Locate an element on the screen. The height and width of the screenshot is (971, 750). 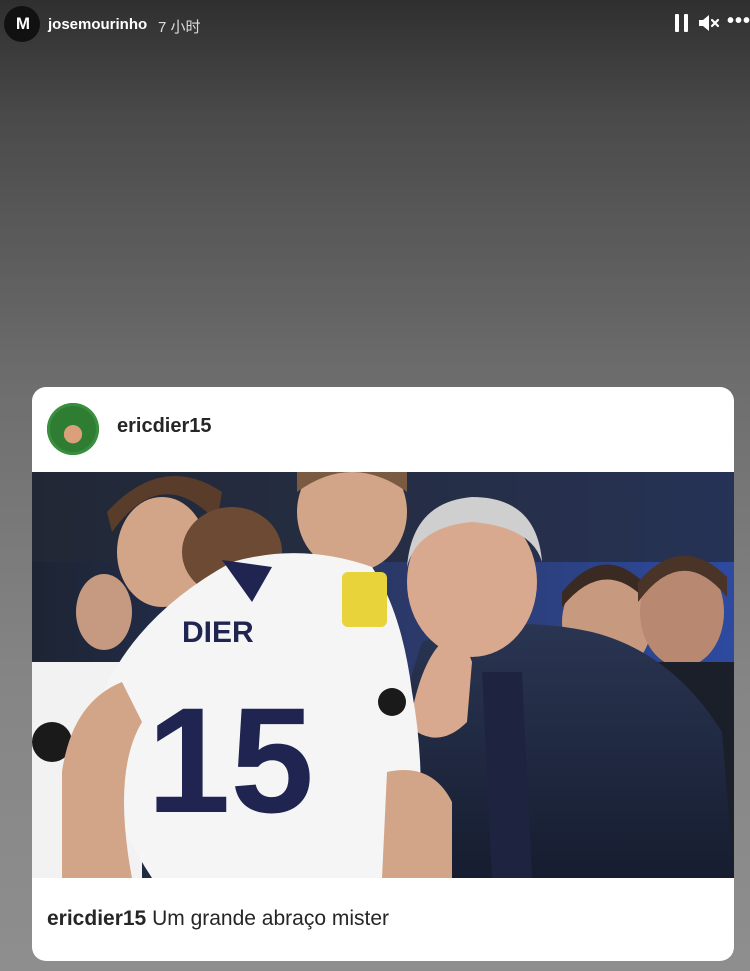
pause-icon is located at coordinates (682, 23).